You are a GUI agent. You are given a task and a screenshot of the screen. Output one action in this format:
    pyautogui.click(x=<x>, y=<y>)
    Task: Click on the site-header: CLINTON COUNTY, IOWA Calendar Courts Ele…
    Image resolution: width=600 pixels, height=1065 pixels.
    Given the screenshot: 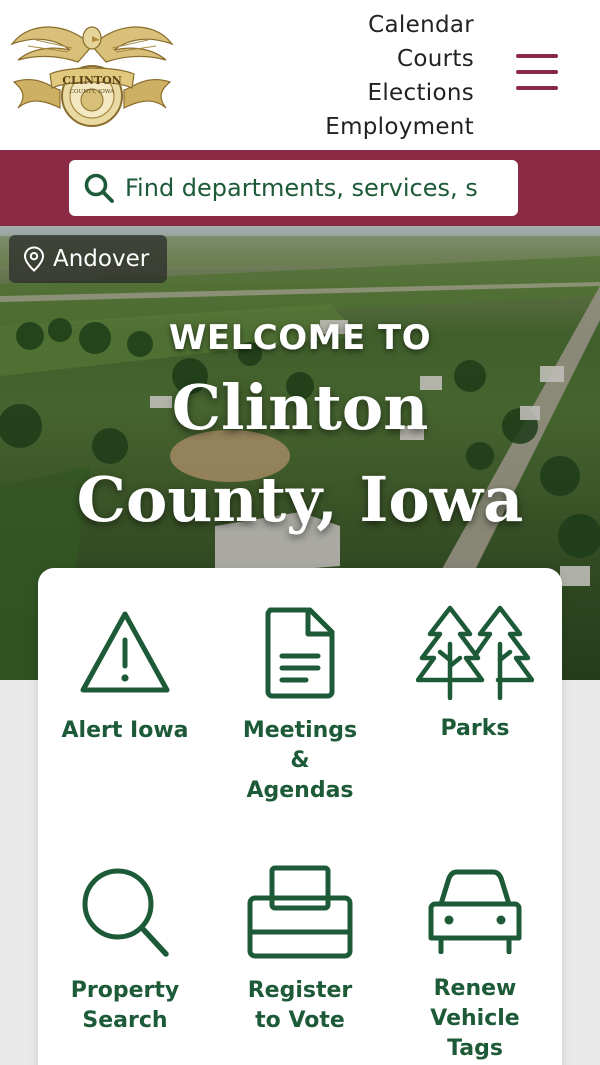 What is the action you would take?
    pyautogui.click(x=300, y=75)
    